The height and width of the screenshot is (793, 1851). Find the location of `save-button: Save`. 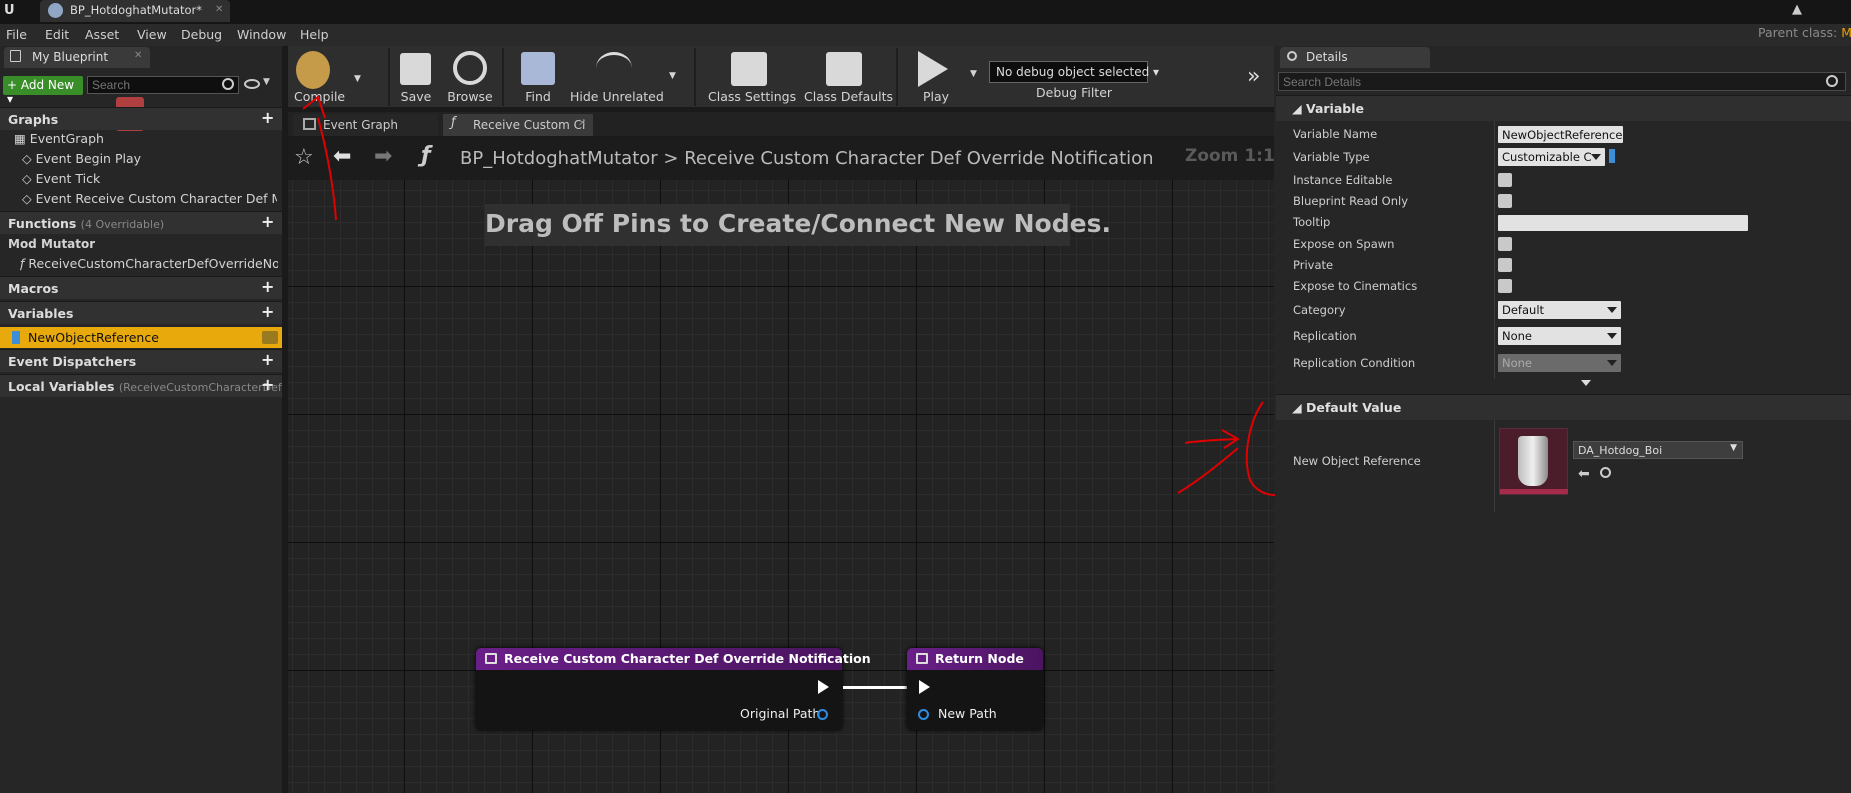

save-button: Save is located at coordinates (416, 96).